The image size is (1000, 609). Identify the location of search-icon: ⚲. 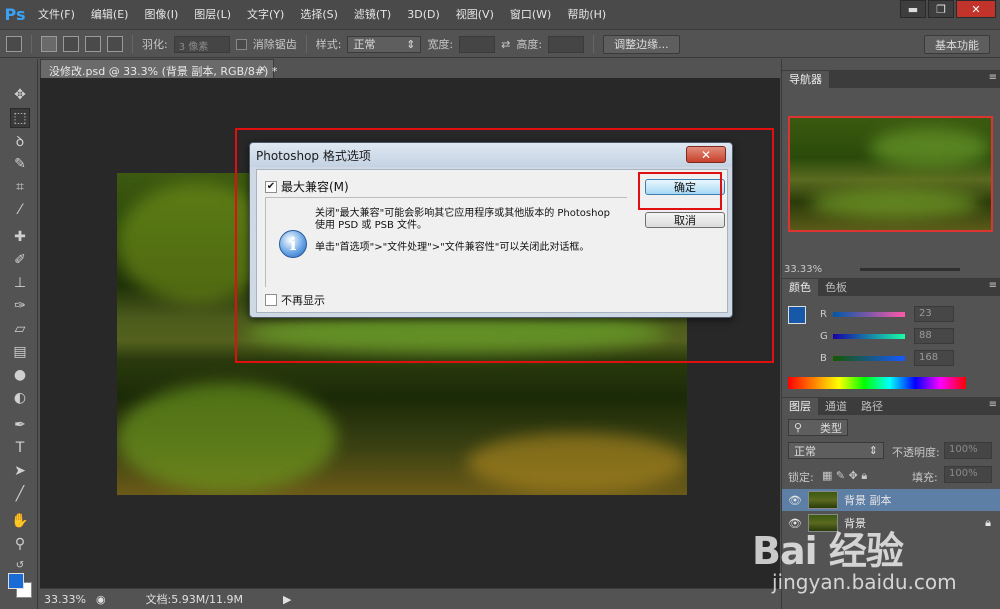
(798, 427).